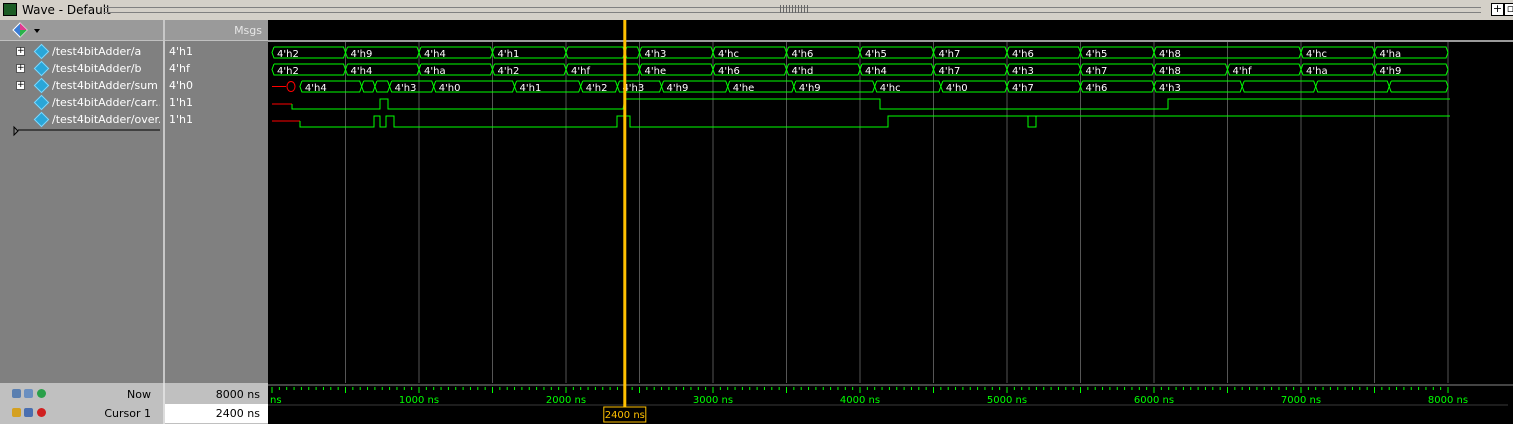  Describe the element at coordinates (181, 102) in the screenshot. I see `signal-value: 1'h1` at that location.